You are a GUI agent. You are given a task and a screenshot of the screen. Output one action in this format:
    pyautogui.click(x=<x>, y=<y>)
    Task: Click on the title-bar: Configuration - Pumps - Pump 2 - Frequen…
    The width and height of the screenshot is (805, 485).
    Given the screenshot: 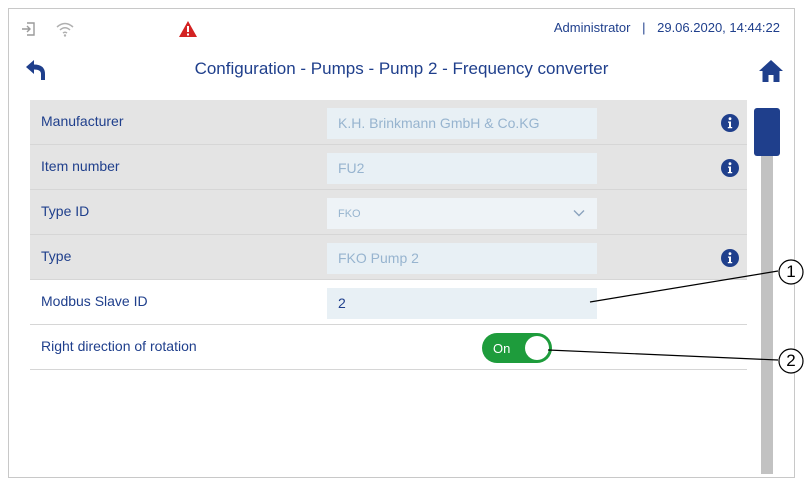 What is the action you would take?
    pyautogui.click(x=401, y=76)
    